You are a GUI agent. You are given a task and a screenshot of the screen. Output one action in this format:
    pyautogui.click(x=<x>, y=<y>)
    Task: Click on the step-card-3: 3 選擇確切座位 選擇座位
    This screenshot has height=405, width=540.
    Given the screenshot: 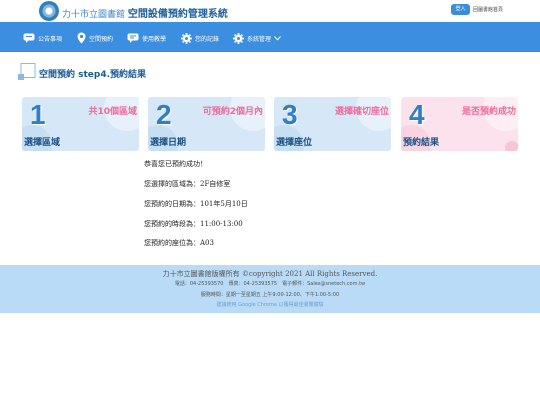 What is the action you would take?
    pyautogui.click(x=332, y=124)
    